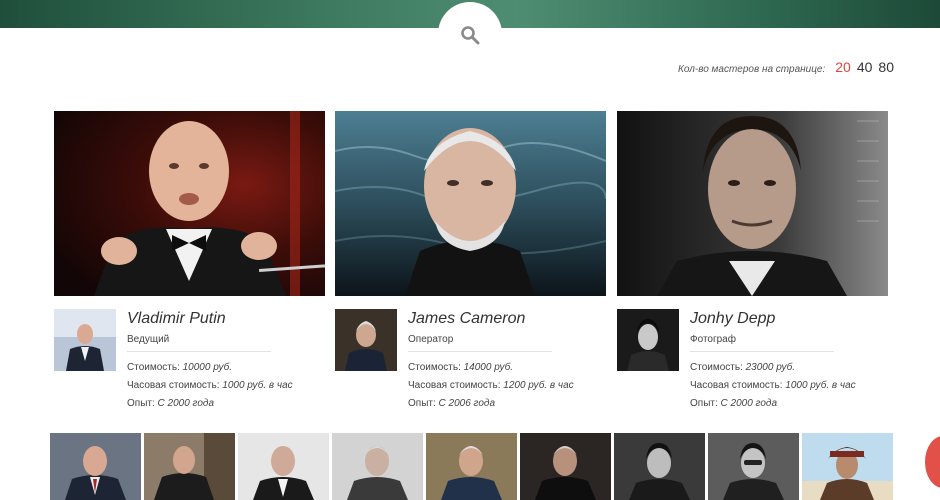 This screenshot has width=940, height=500. I want to click on per-page-option-20: 20, so click(843, 67).